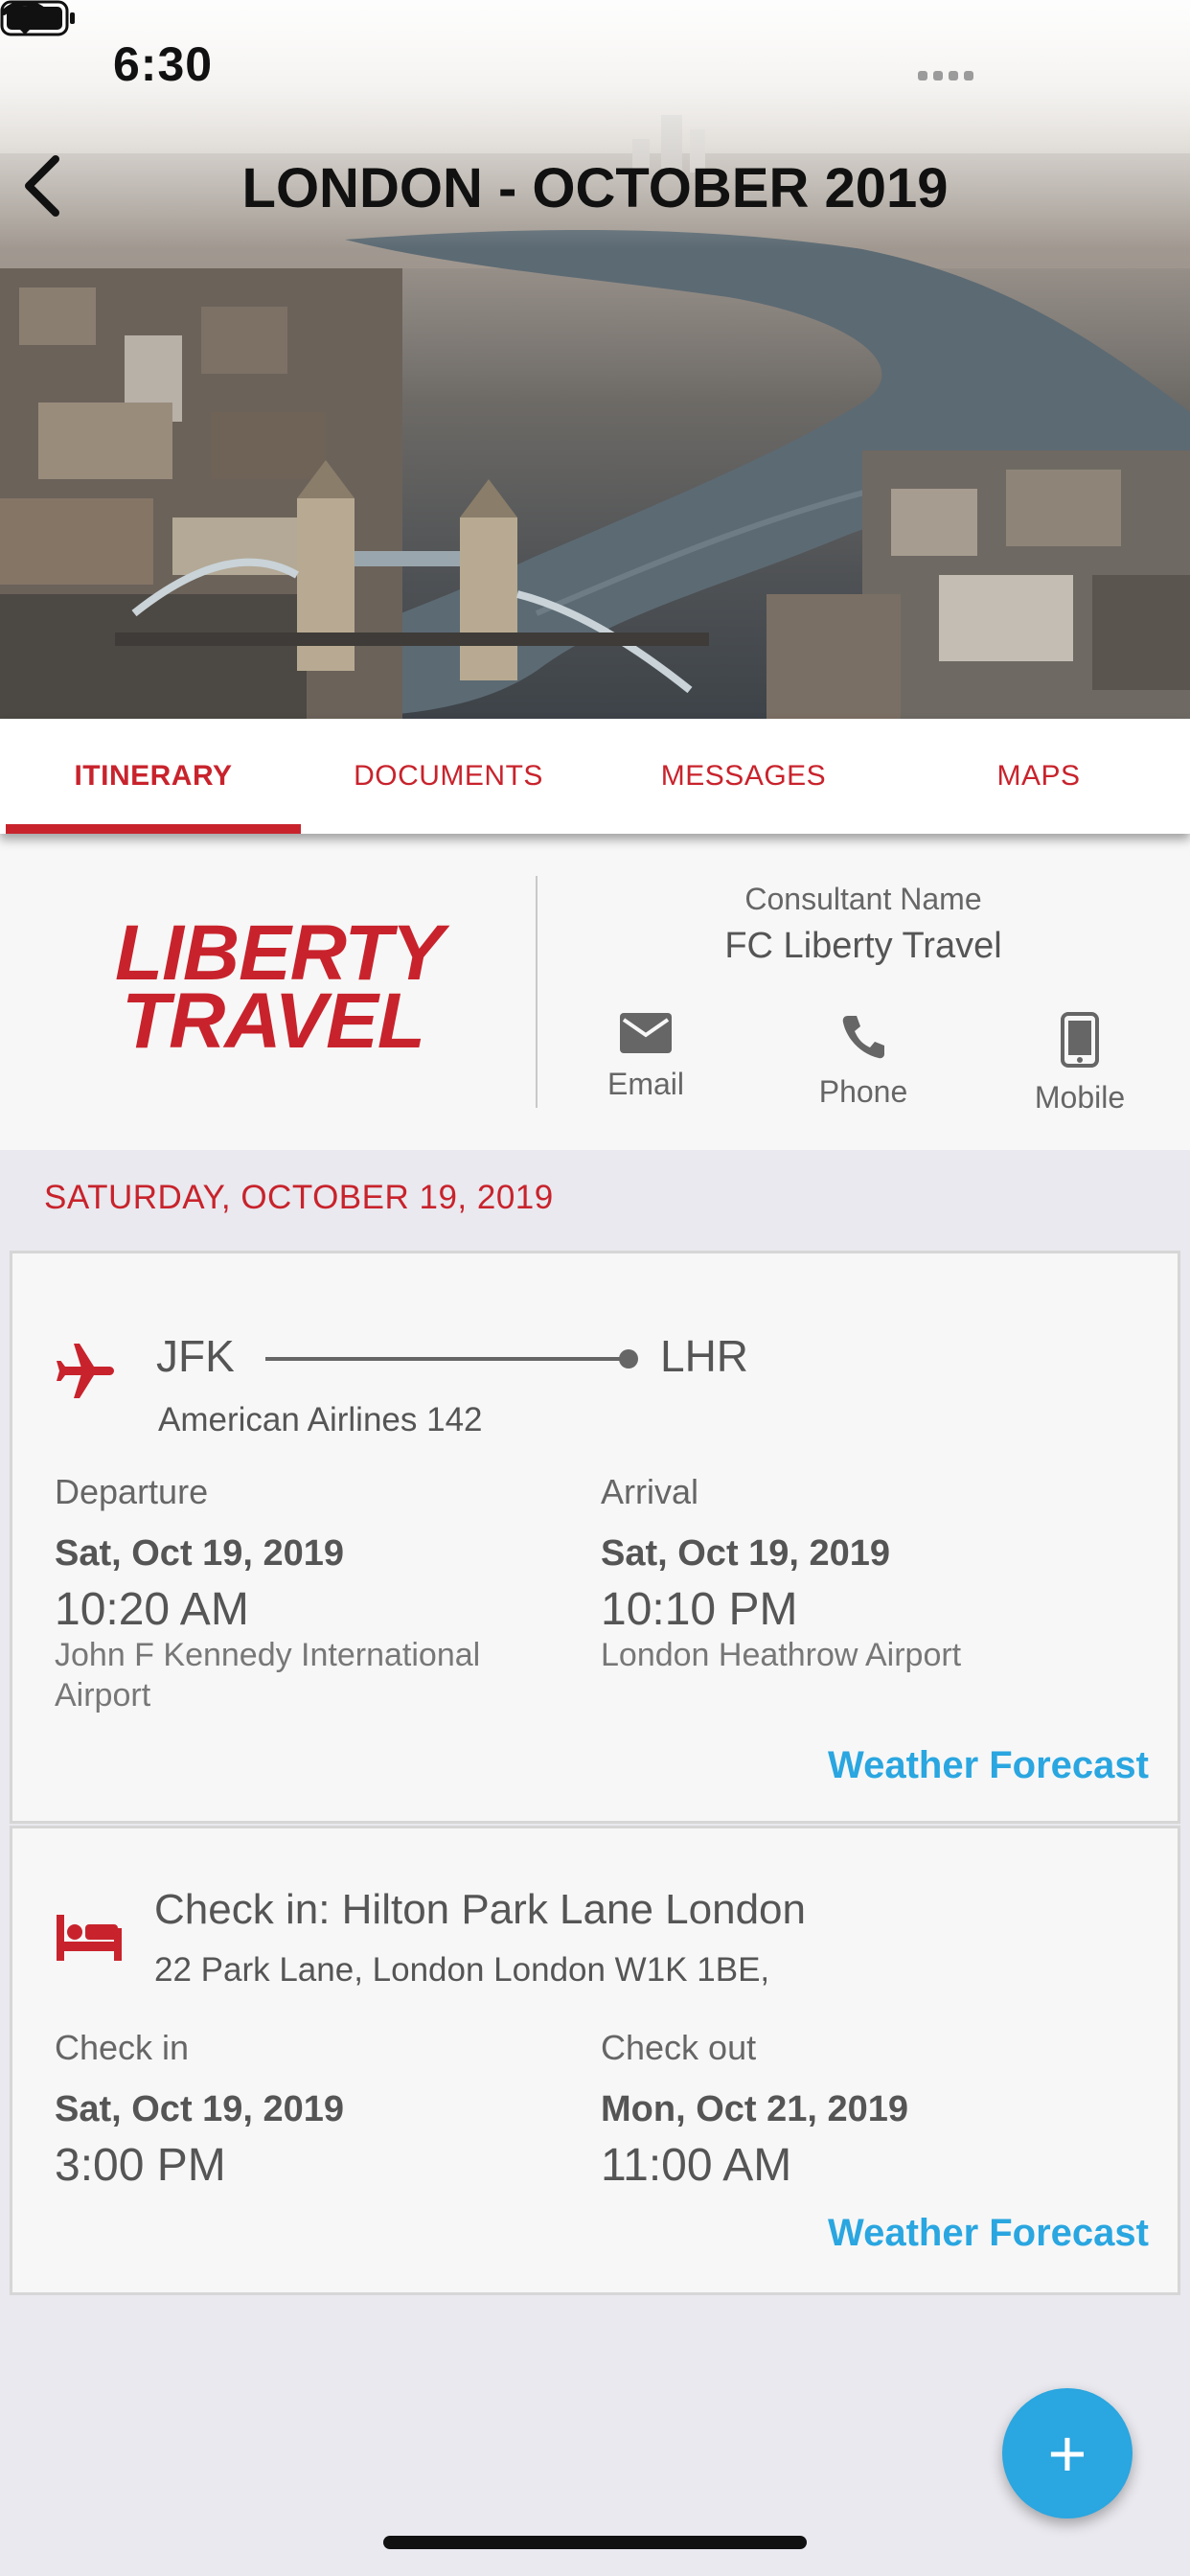 The width and height of the screenshot is (1190, 2576). Describe the element at coordinates (195, 1356) in the screenshot. I see `origin-code: JFK` at that location.